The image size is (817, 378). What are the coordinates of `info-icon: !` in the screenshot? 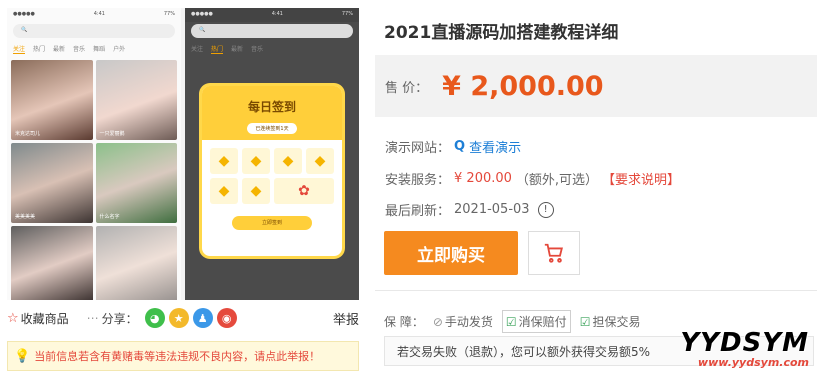 It's located at (545, 209).